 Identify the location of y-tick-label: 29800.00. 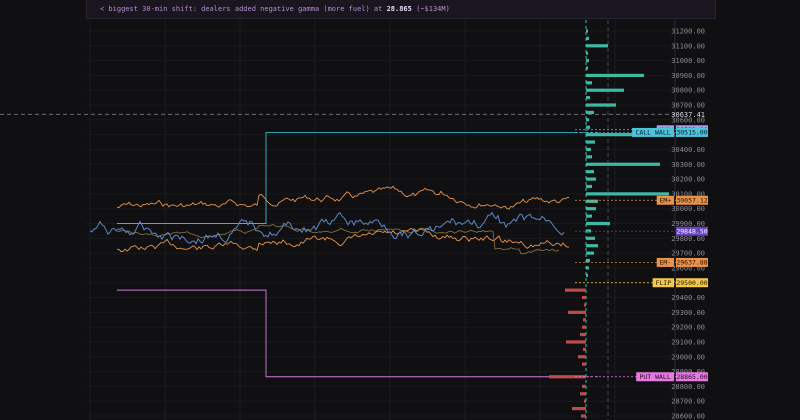
(688, 239).